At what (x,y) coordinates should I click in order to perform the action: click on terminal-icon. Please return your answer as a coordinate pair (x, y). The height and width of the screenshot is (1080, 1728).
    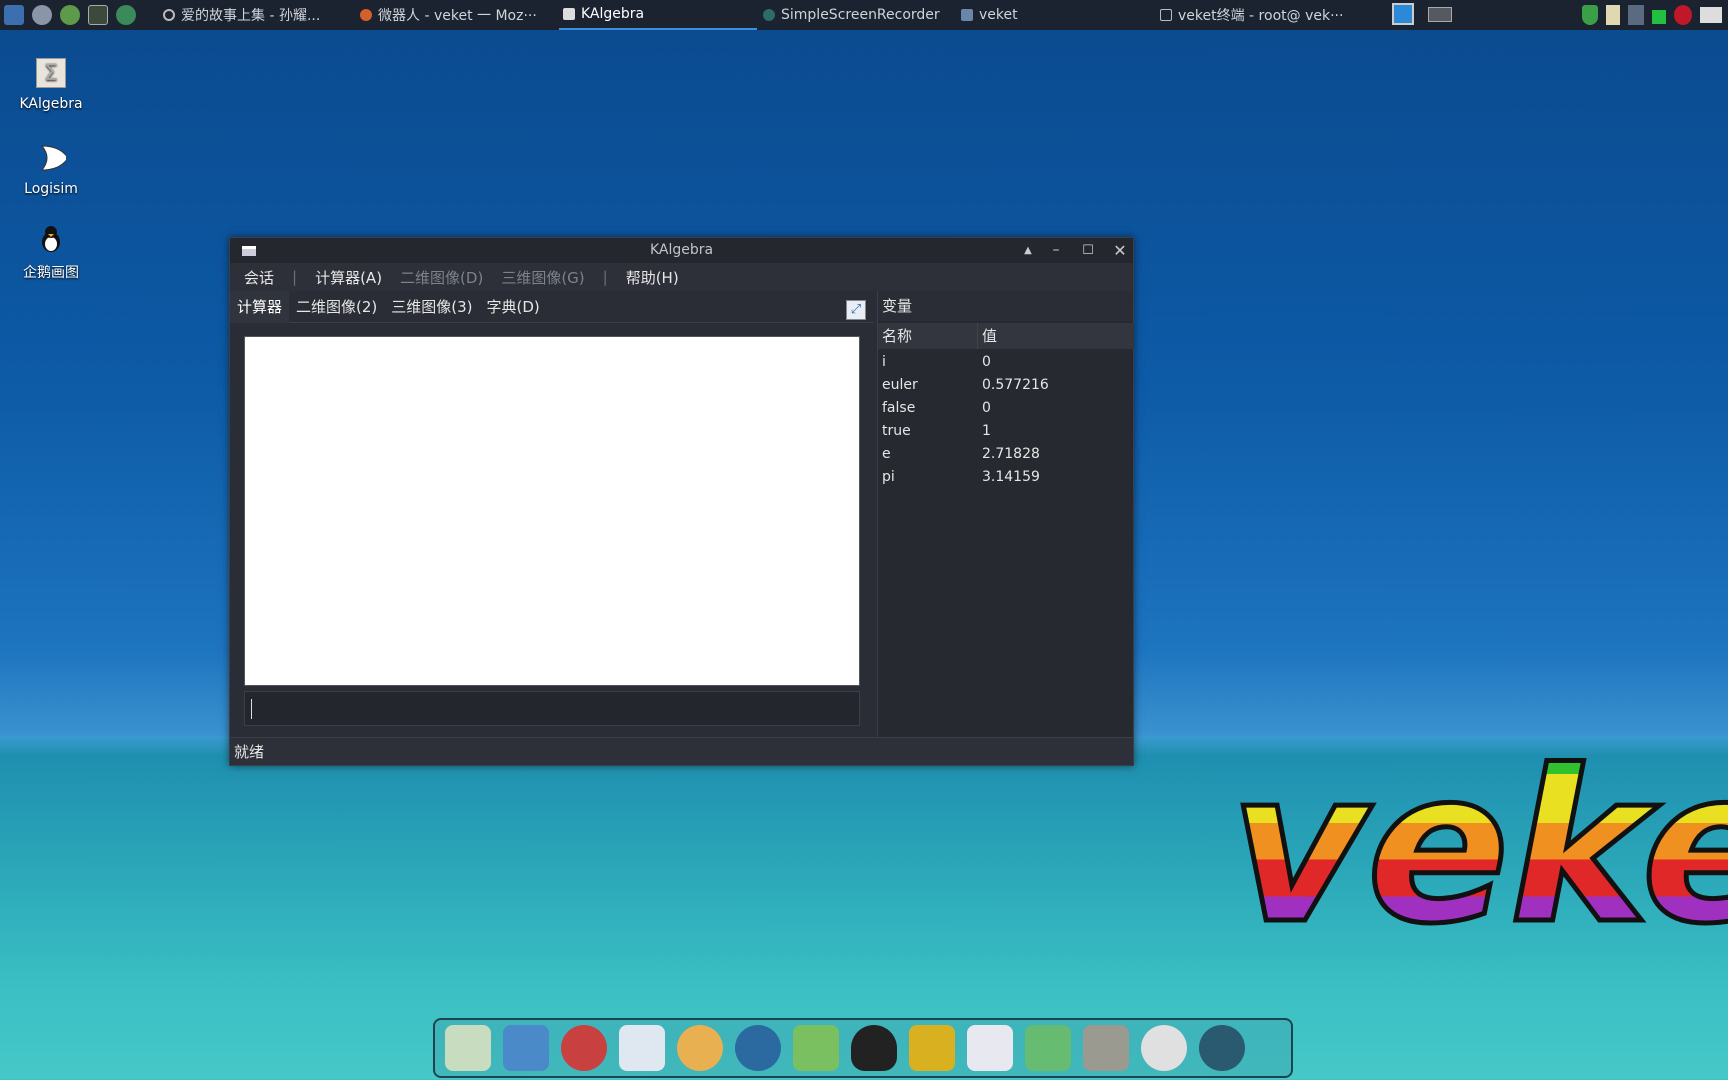
    Looking at the image, I should click on (1166, 15).